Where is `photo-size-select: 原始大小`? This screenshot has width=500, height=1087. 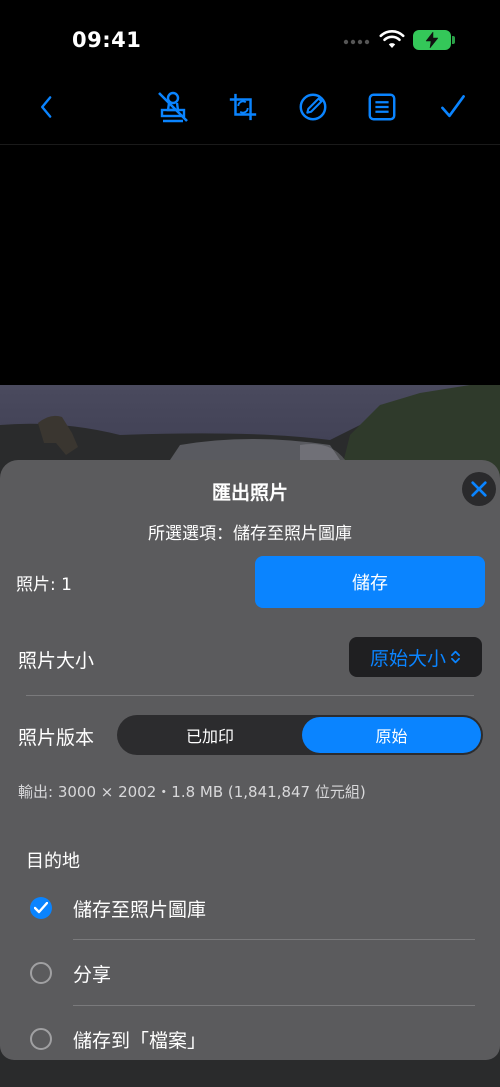
photo-size-select: 原始大小 is located at coordinates (415, 657).